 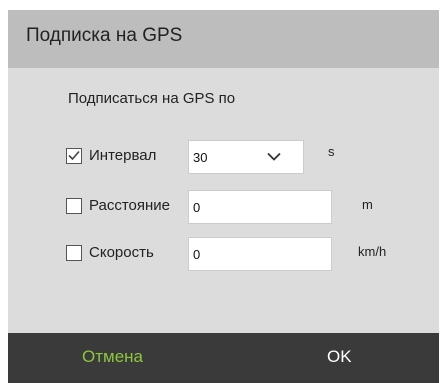 I want to click on distance-row: Расстояние 0 m, so click(x=246, y=207).